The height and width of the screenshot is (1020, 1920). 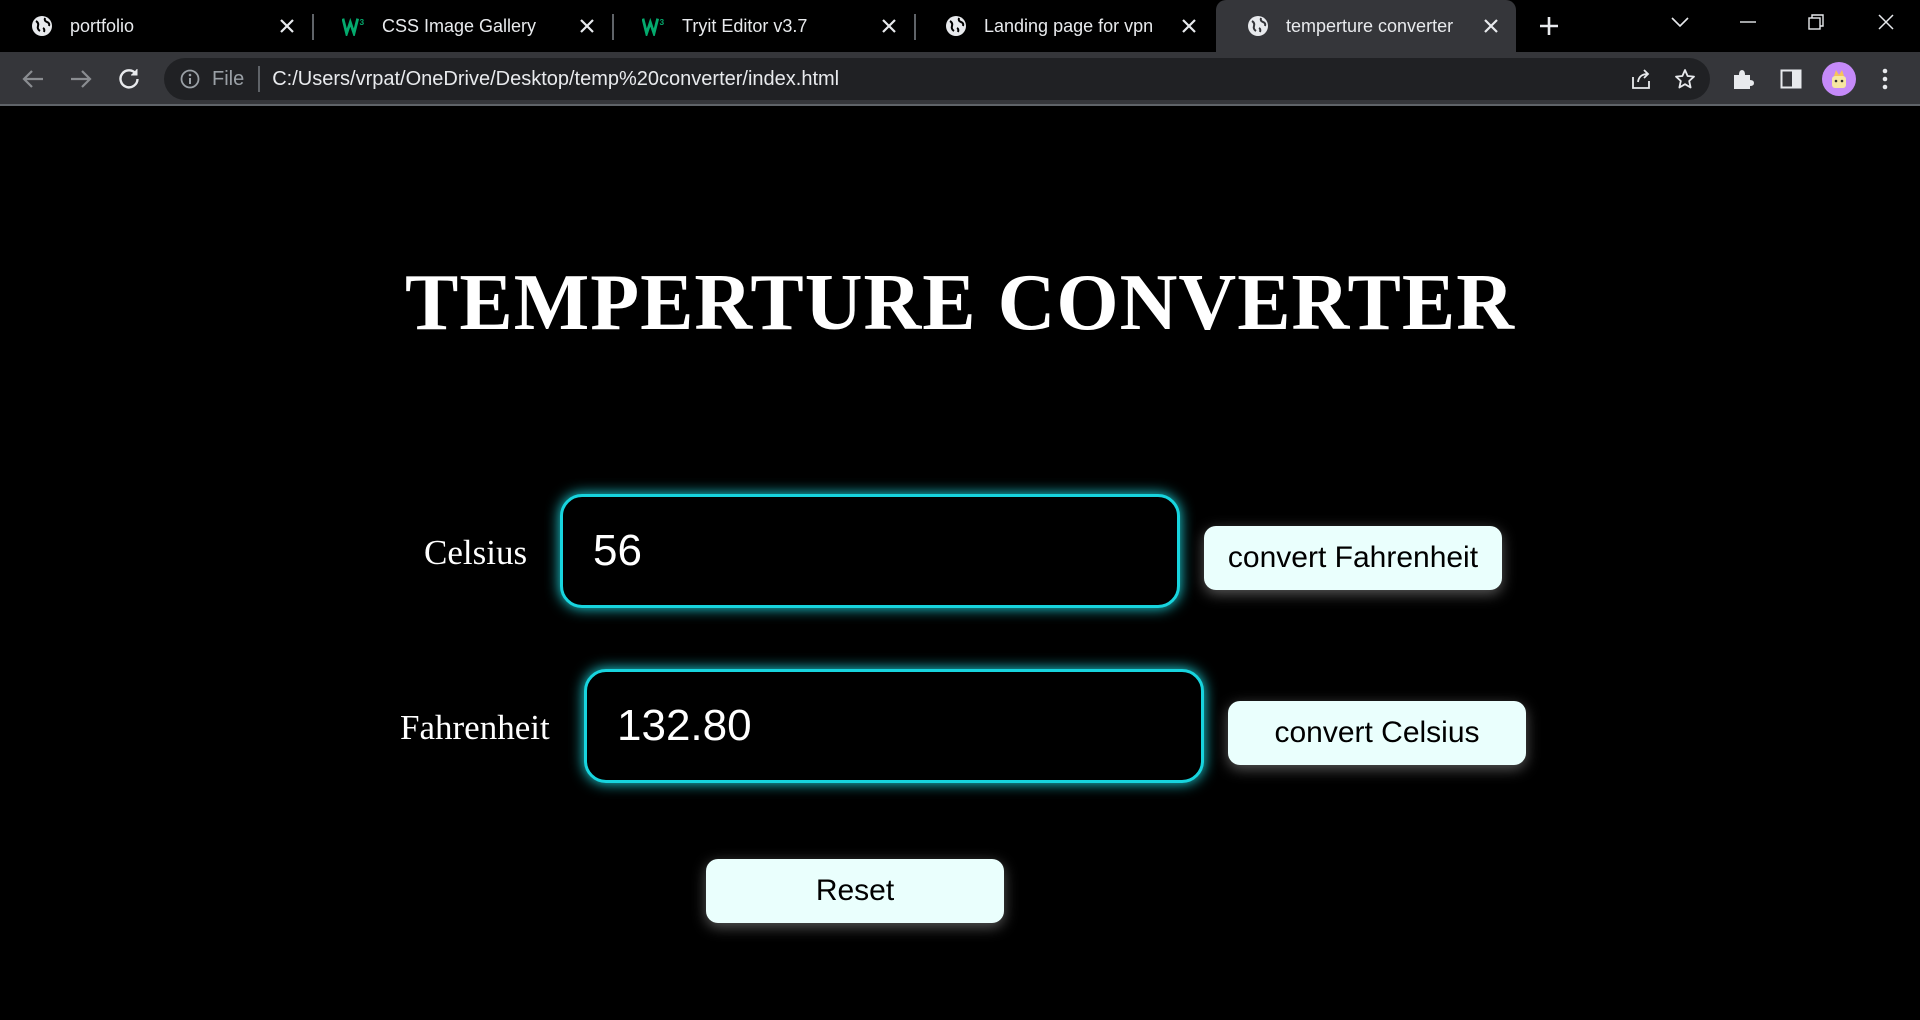 What do you see at coordinates (1549, 26) in the screenshot?
I see `new-tab-button` at bounding box center [1549, 26].